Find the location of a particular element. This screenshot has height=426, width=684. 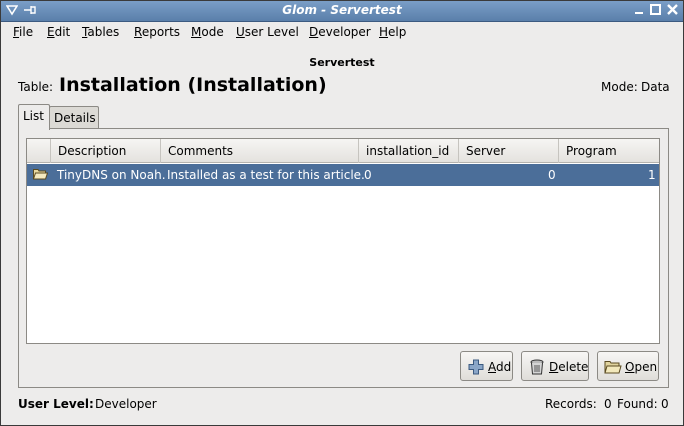

user-level-value: Developer is located at coordinates (126, 404).